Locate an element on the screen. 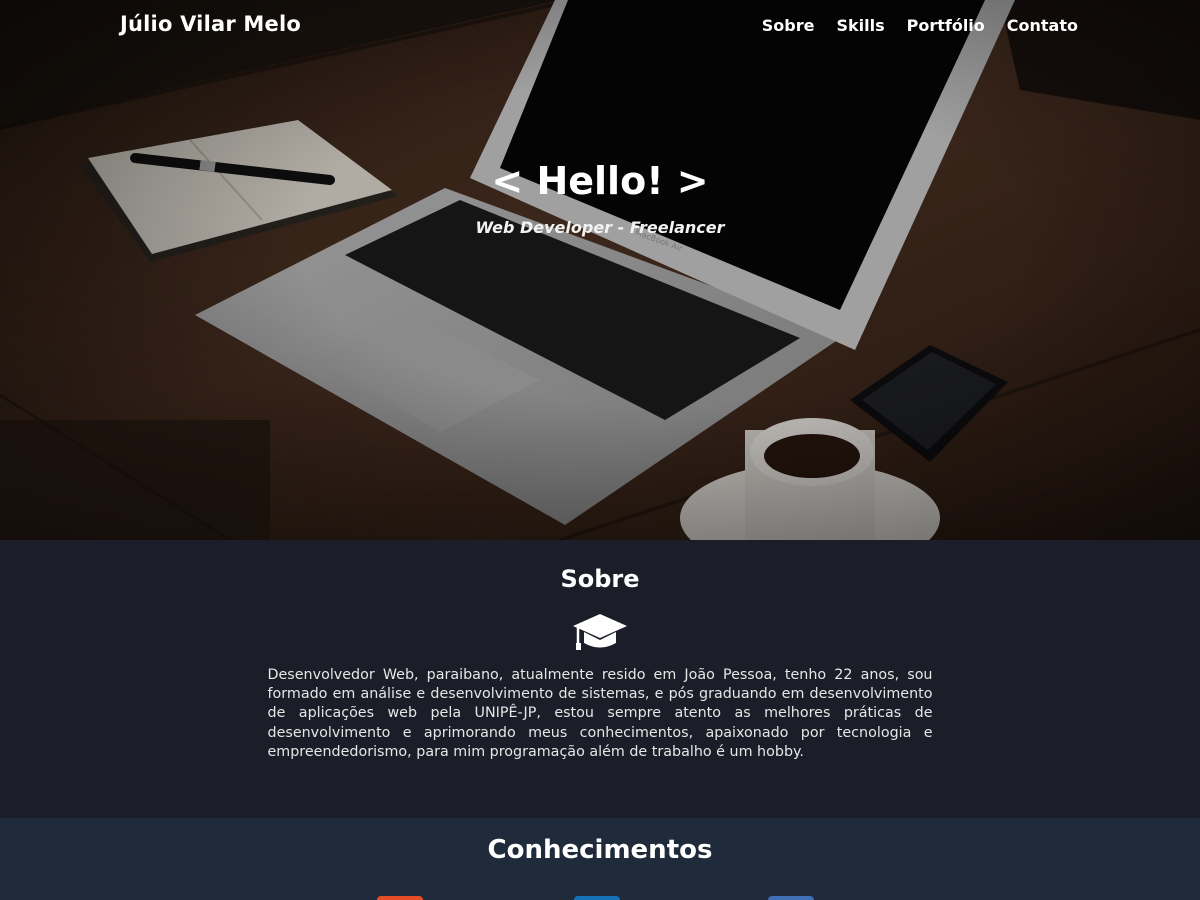  javascript-icon is located at coordinates (791, 898).